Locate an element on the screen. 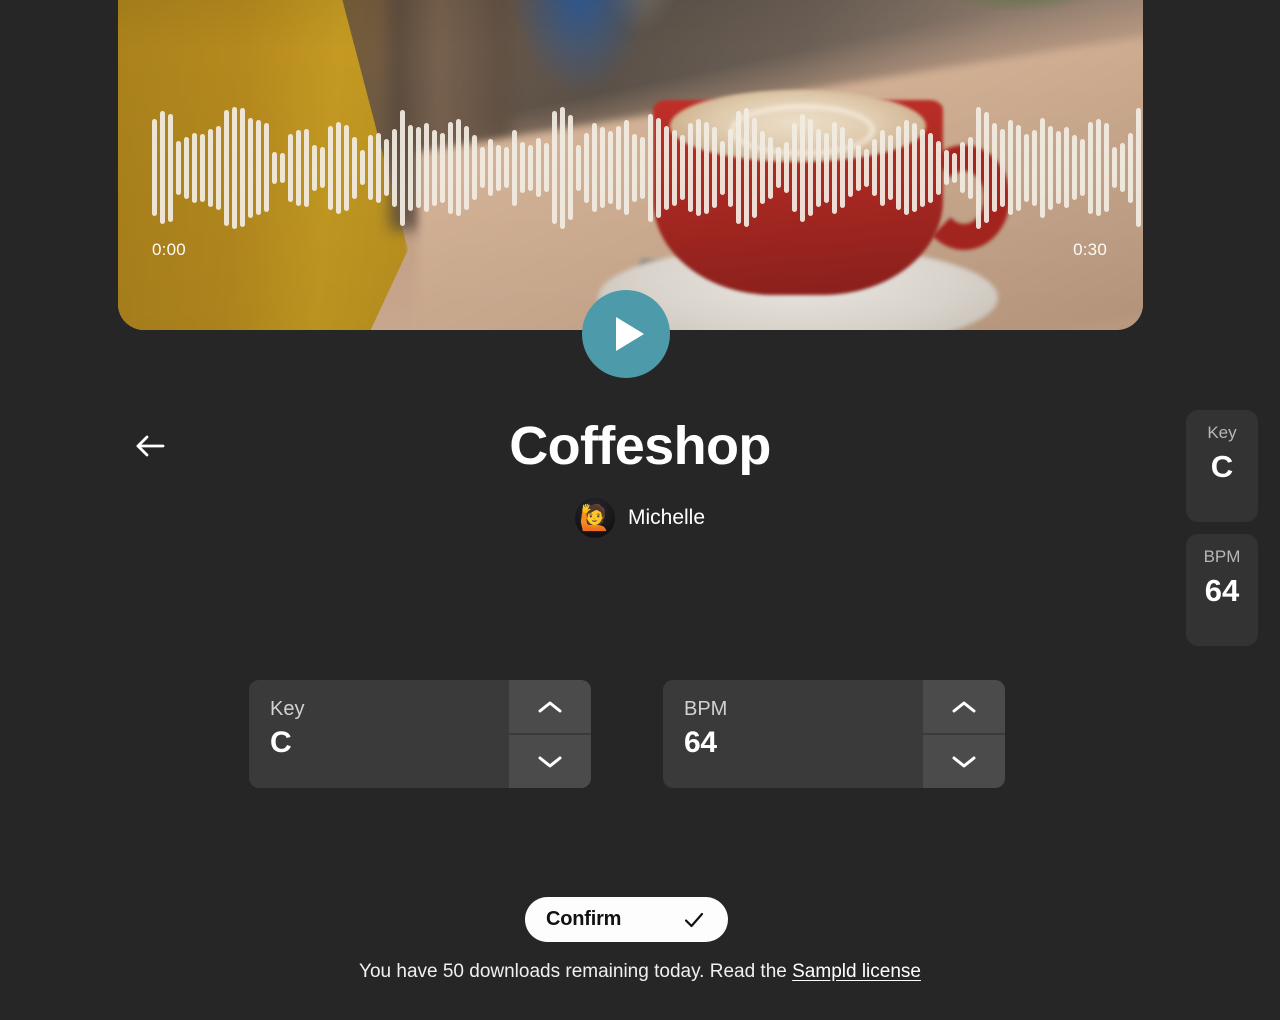  side-badge-group: Key C BPM 64 is located at coordinates (1222, 528).